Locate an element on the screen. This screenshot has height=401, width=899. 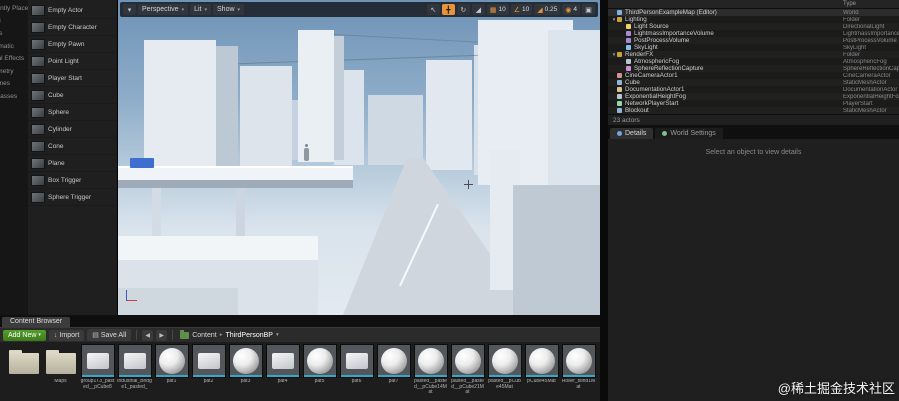
place-actor-item: Player Start is located at coordinates (72, 78).